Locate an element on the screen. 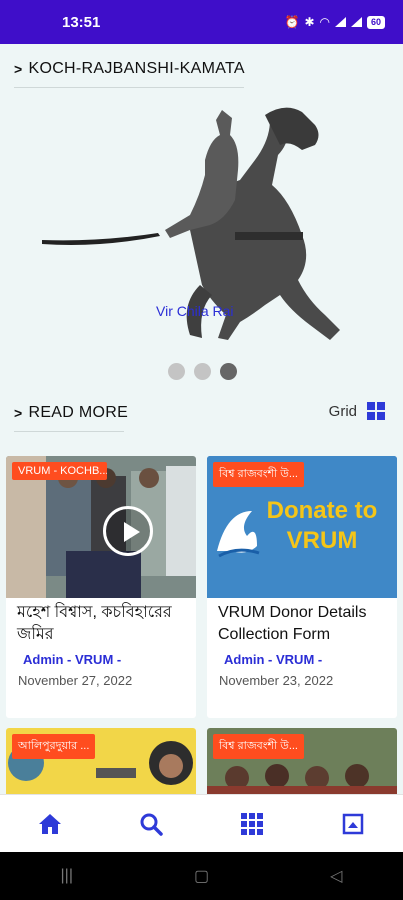 The height and width of the screenshot is (900, 403). image-icon is located at coordinates (352, 823).